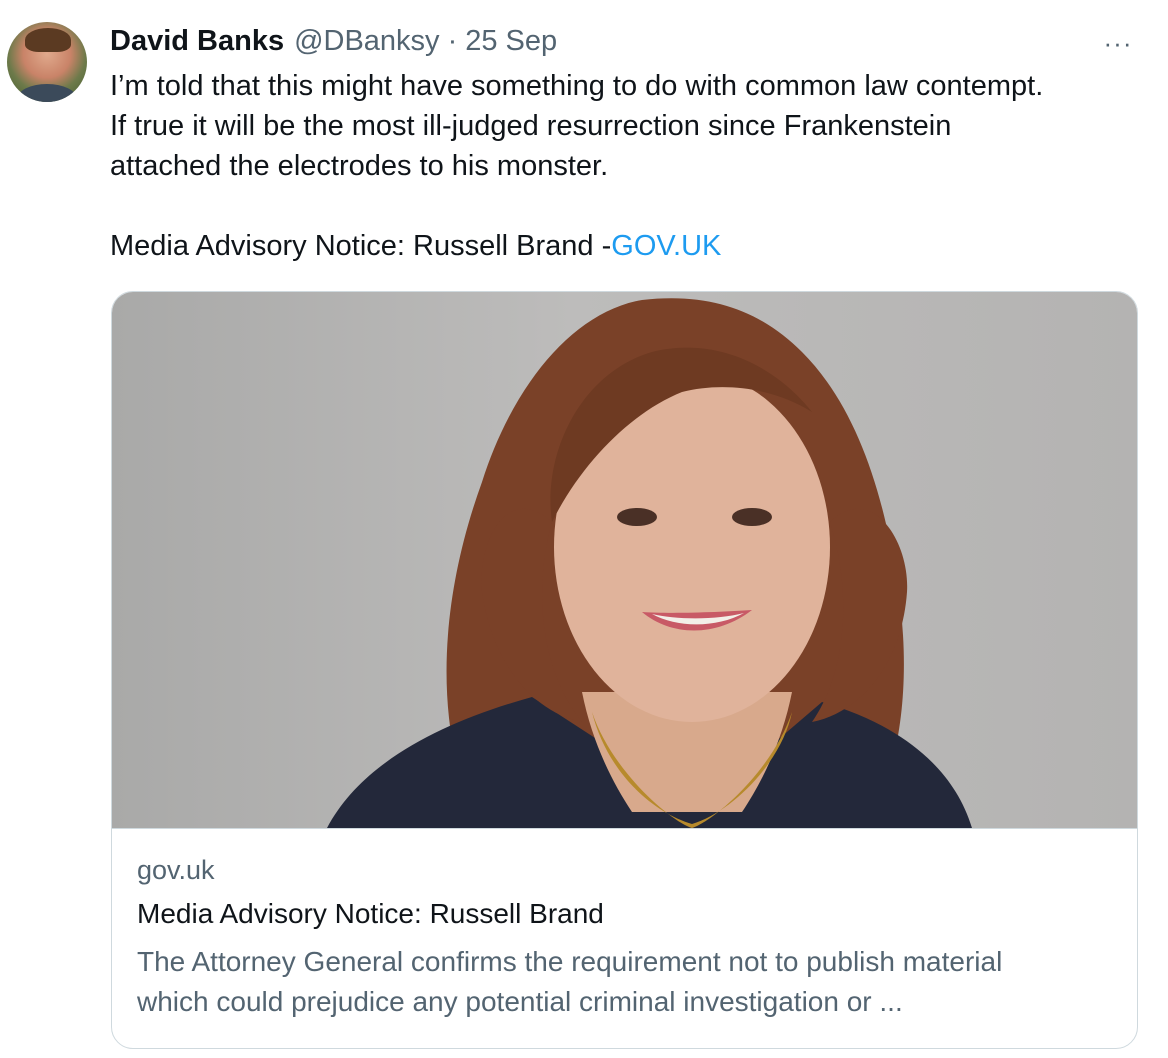  What do you see at coordinates (48, 40) in the screenshot?
I see `avatar-hair` at bounding box center [48, 40].